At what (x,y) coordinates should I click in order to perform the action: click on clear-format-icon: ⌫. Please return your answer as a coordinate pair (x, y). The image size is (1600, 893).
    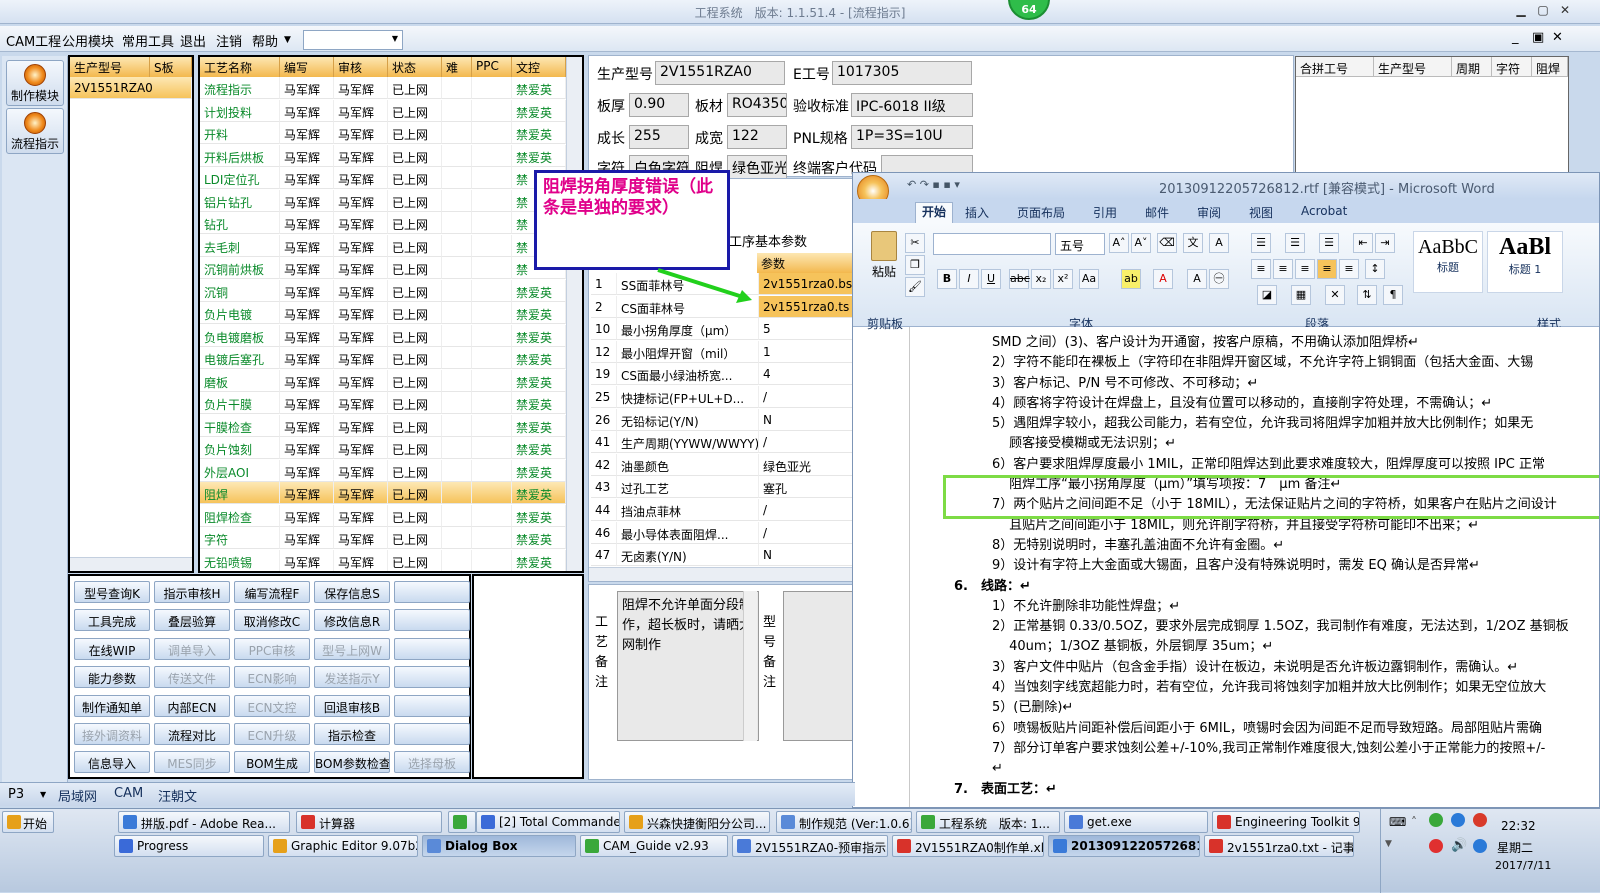
    Looking at the image, I should click on (1167, 243).